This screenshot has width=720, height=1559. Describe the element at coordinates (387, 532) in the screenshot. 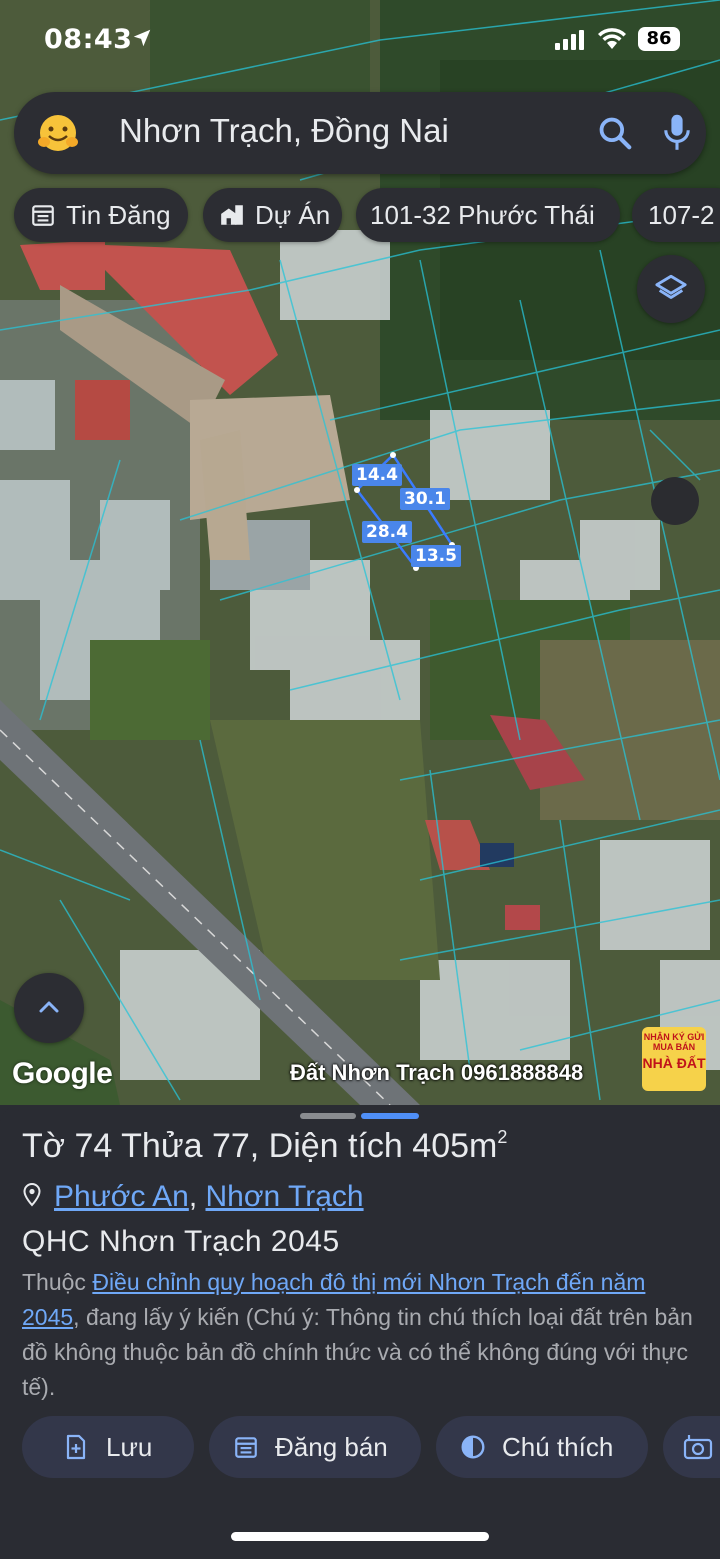

I see `parcel-edge-label: 28.4` at that location.